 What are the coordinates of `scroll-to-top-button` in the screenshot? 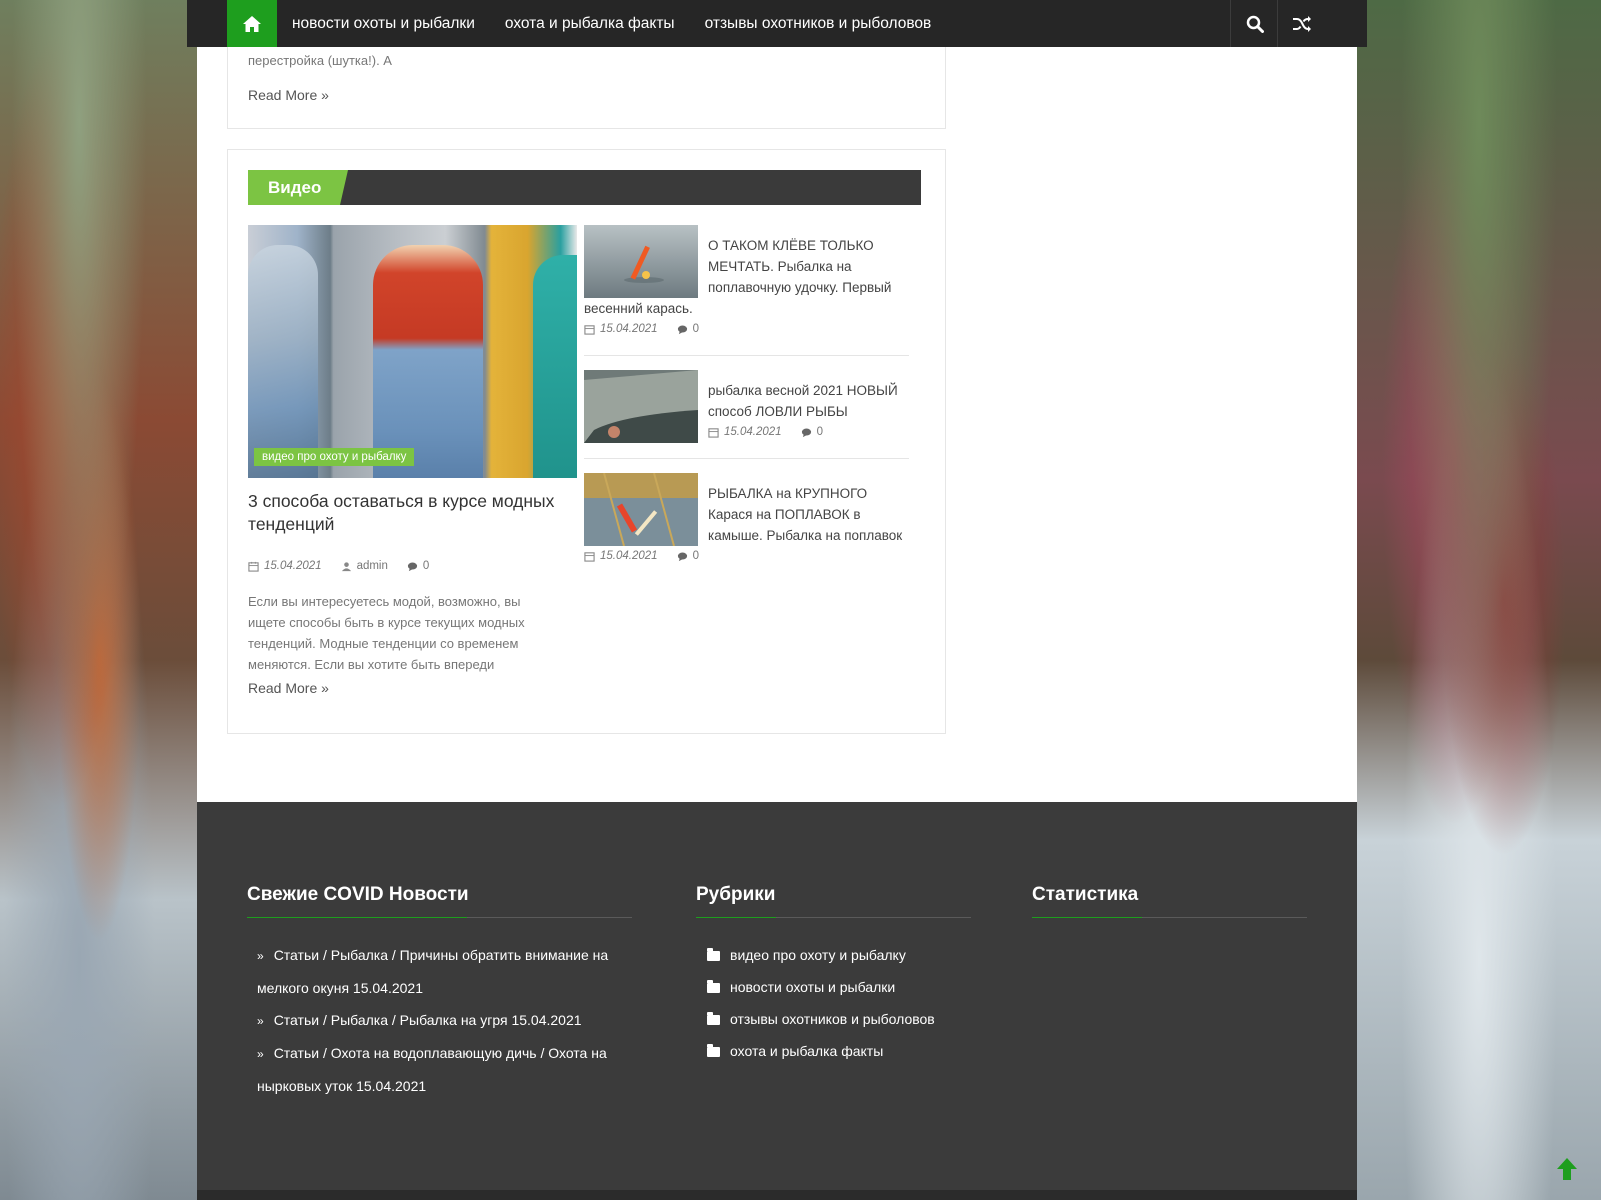 It's located at (1567, 1169).